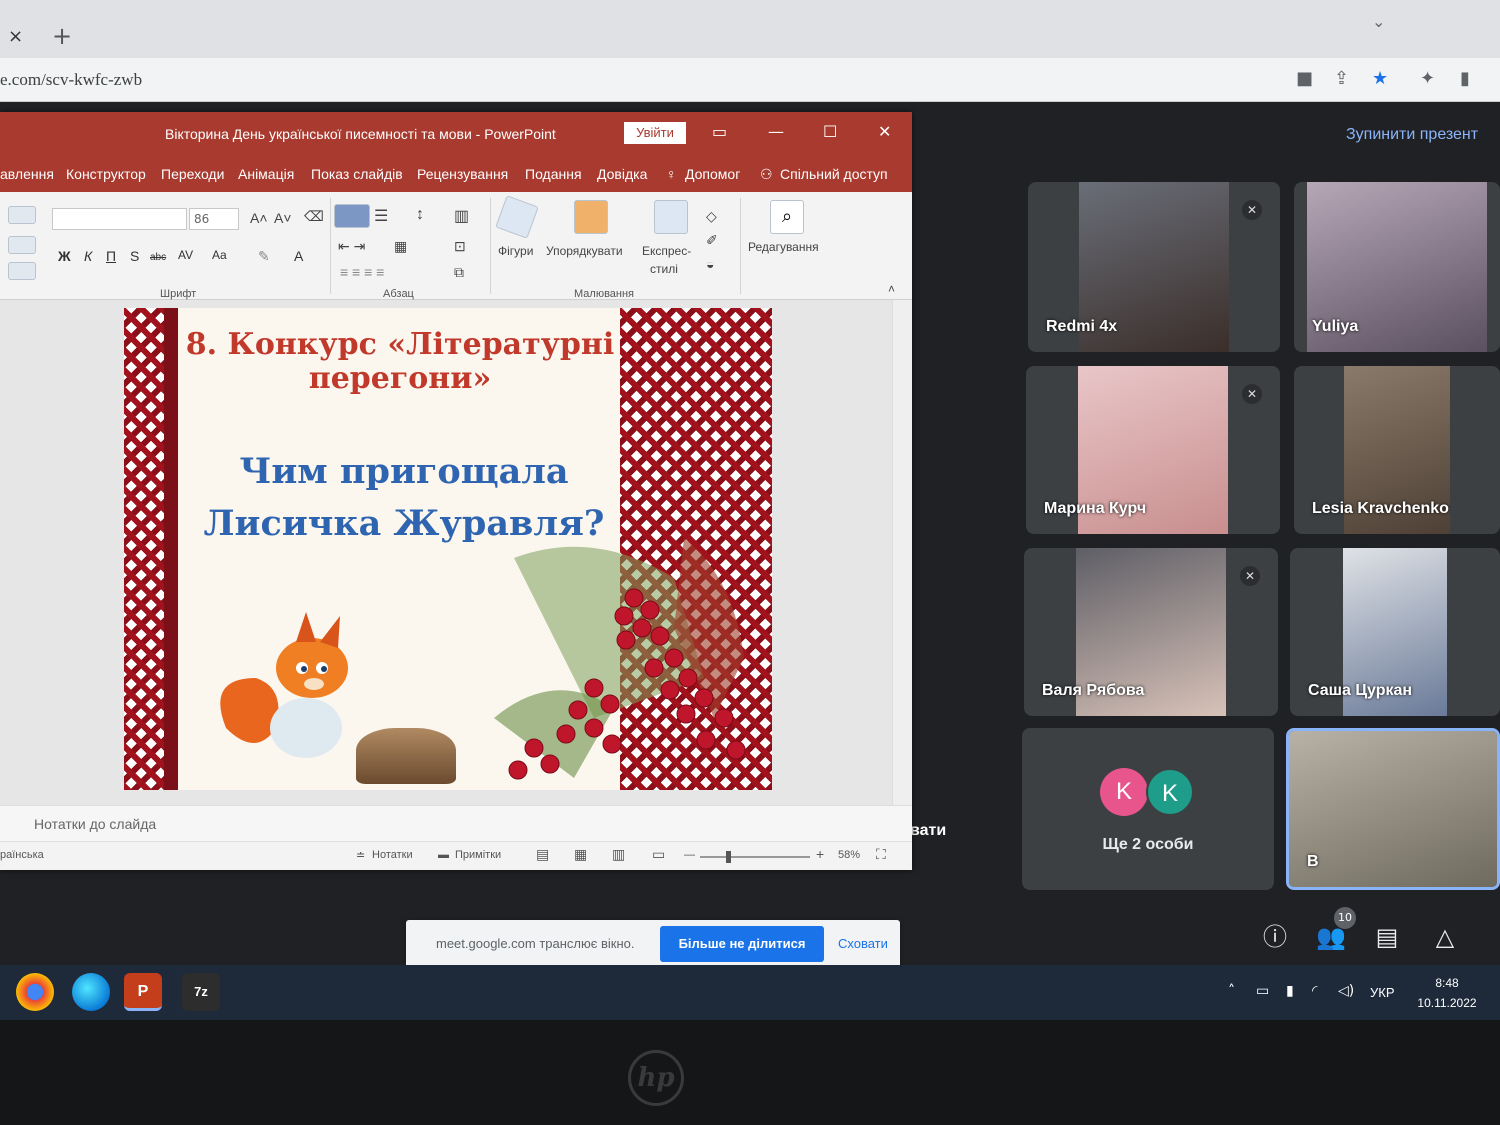  Describe the element at coordinates (622, 174) in the screenshot. I see `tab-help: Довідка` at that location.